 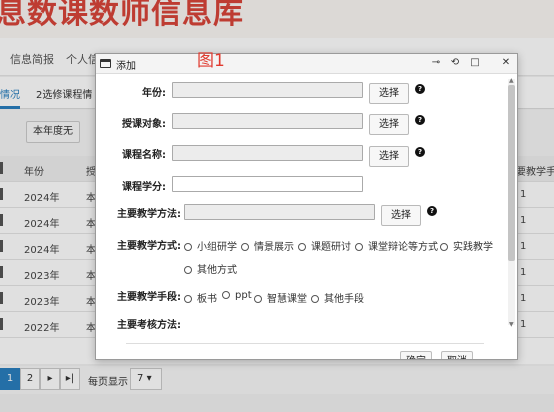 I want to click on option-practice-teaching: 实践教学, so click(x=466, y=245).